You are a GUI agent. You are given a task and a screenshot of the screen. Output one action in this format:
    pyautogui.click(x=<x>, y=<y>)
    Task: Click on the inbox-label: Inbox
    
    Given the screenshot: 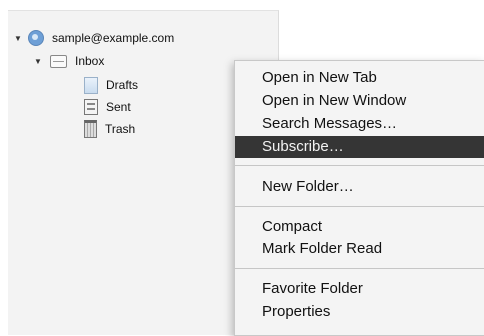 What is the action you would take?
    pyautogui.click(x=90, y=61)
    